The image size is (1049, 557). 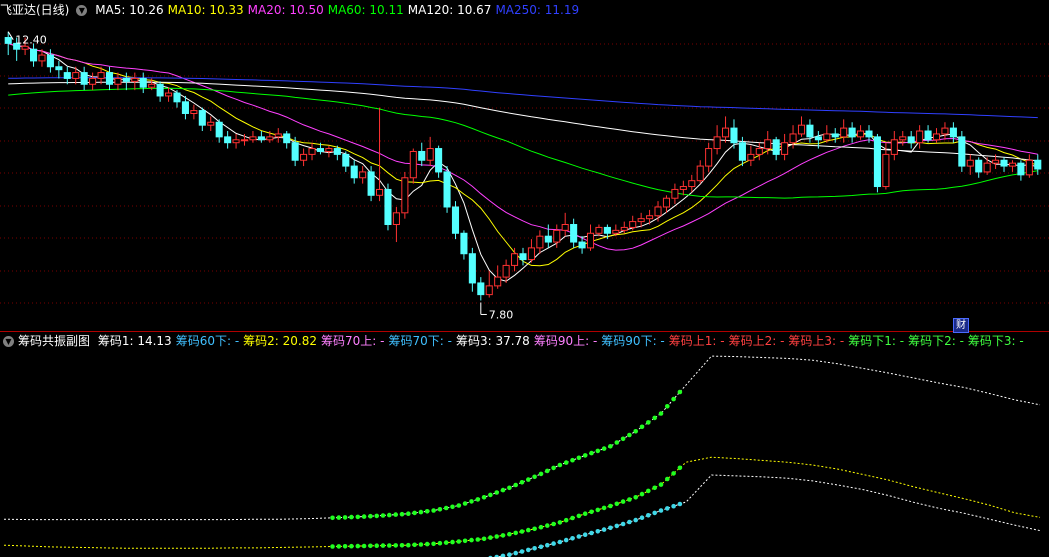 I want to click on sub-indicator-5: 筹码3: 37.78, so click(x=492, y=341).